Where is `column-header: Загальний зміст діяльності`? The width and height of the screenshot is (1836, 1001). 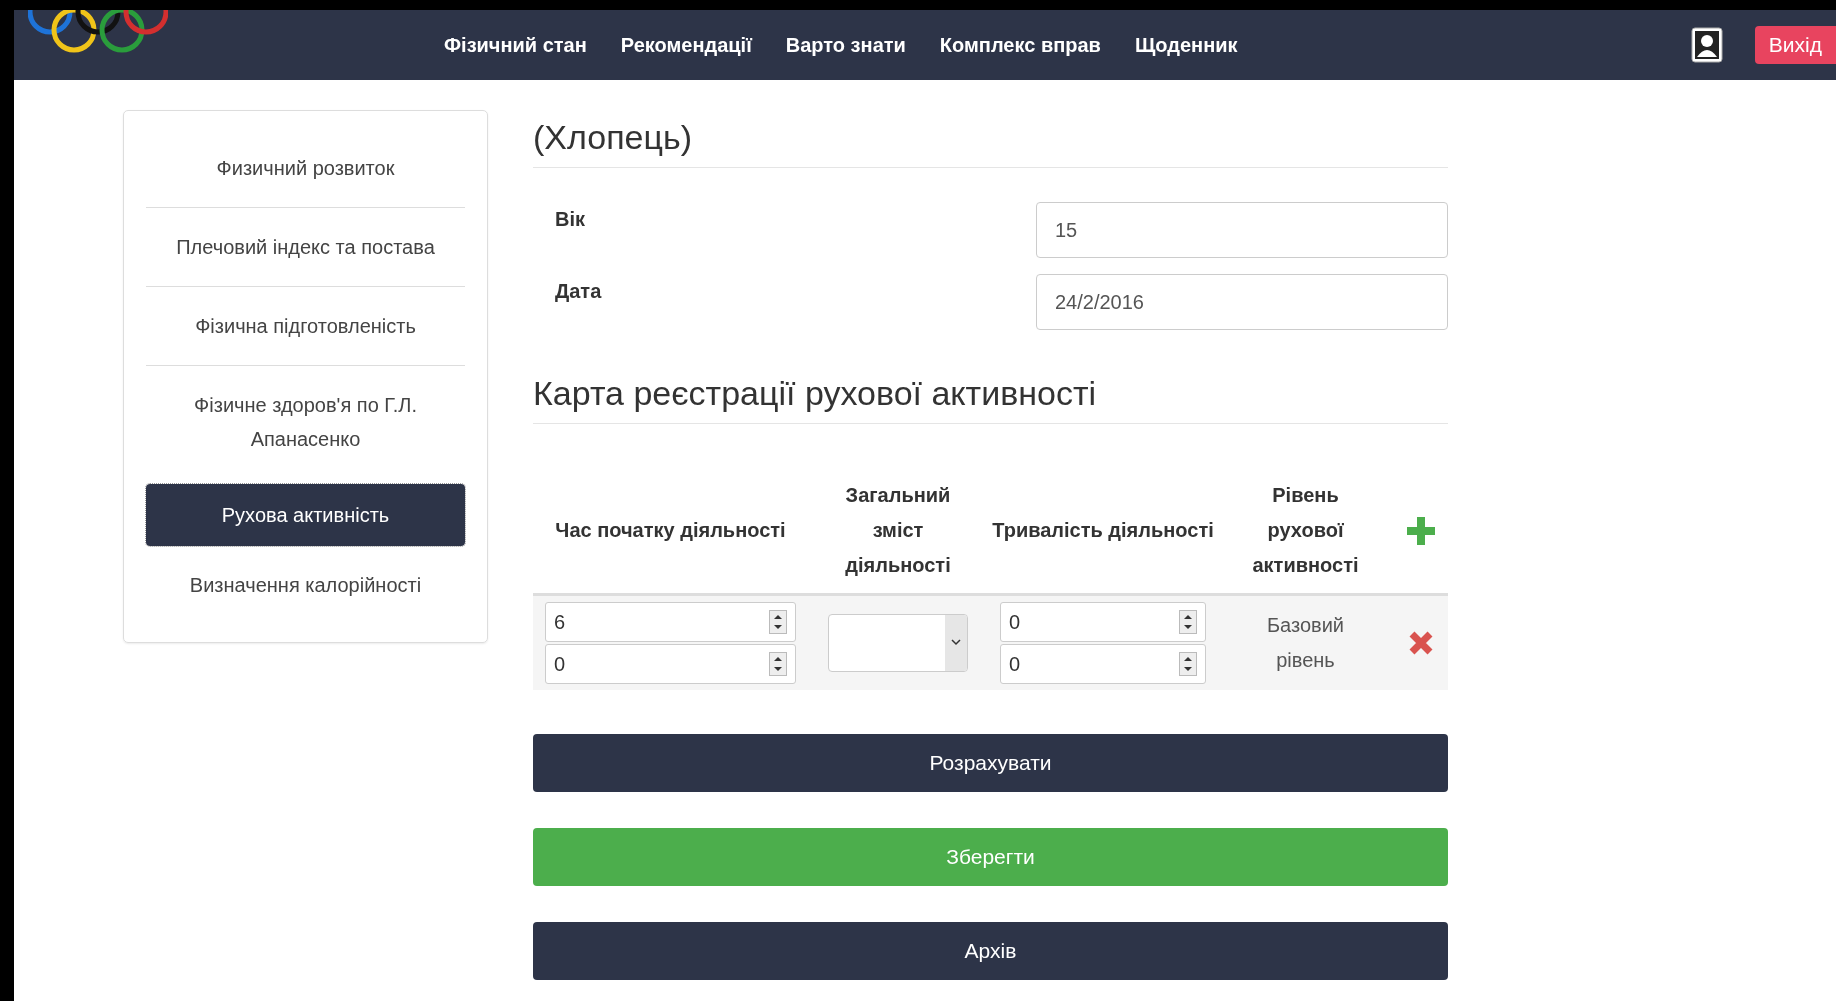
column-header: Загальний зміст діяльності is located at coordinates (898, 530).